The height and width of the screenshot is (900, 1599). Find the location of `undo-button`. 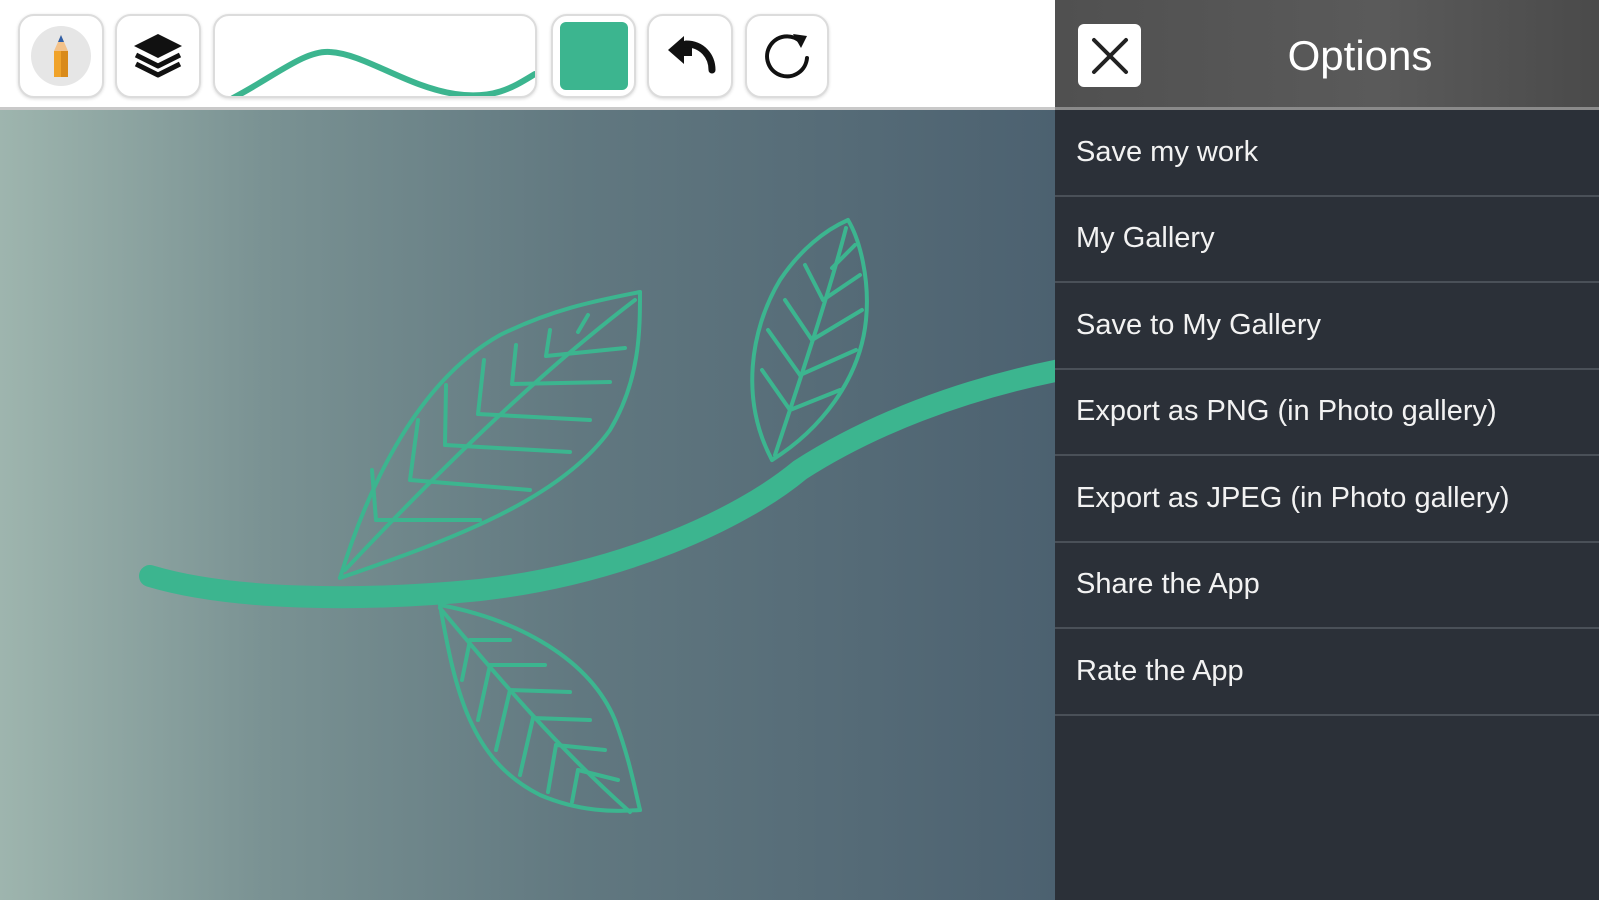

undo-button is located at coordinates (690, 56).